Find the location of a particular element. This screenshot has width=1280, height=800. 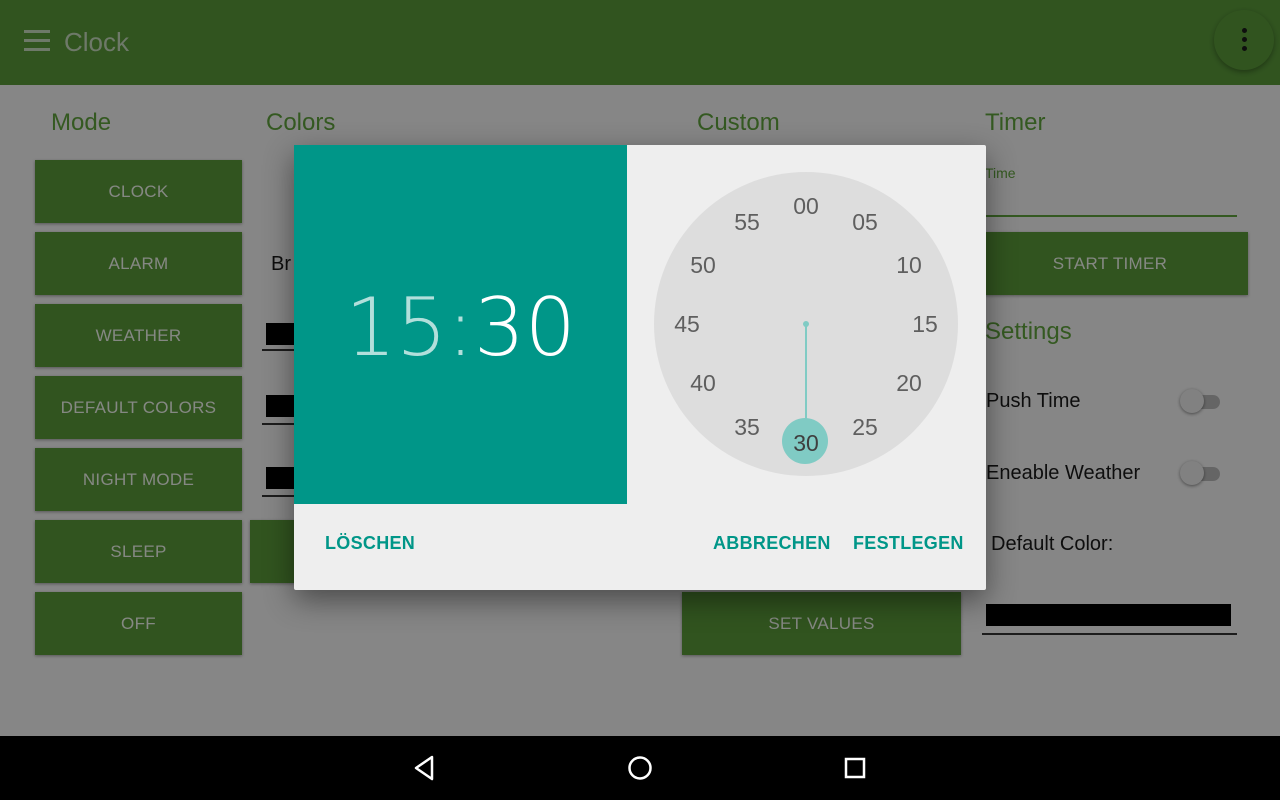

time-picker-header: 15:30 is located at coordinates (460, 324).